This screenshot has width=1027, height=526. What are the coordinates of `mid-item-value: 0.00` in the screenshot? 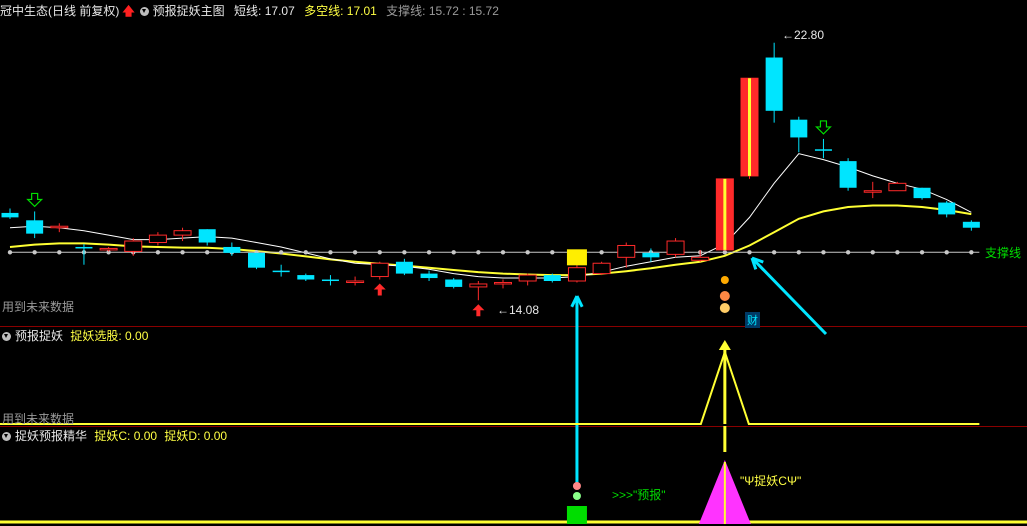 It's located at (137, 336).